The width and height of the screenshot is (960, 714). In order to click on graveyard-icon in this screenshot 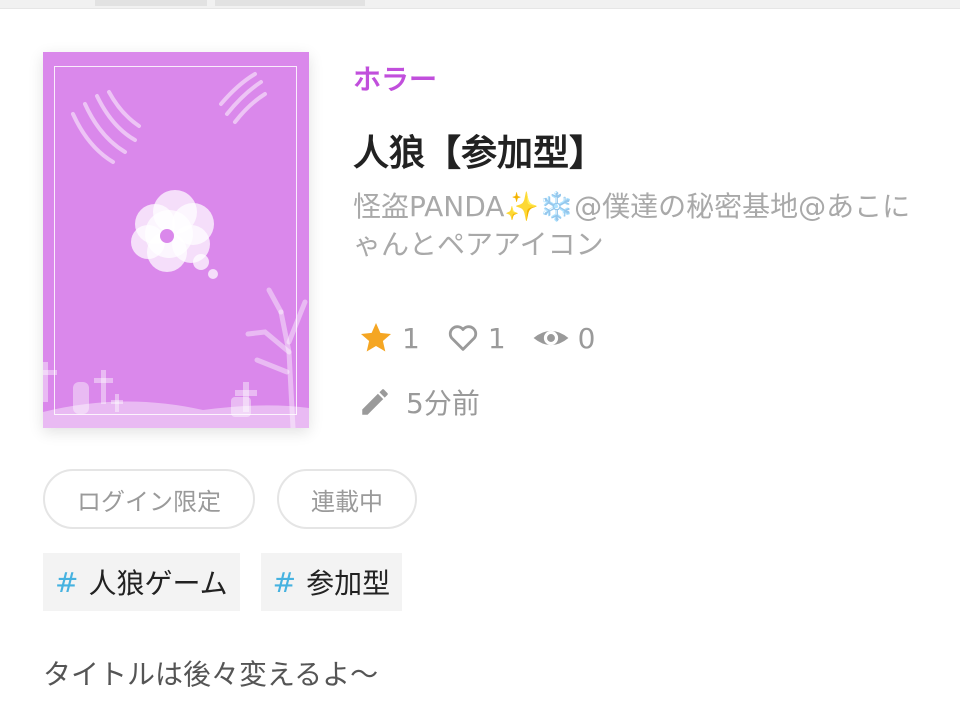, I will do `click(176, 395)`.